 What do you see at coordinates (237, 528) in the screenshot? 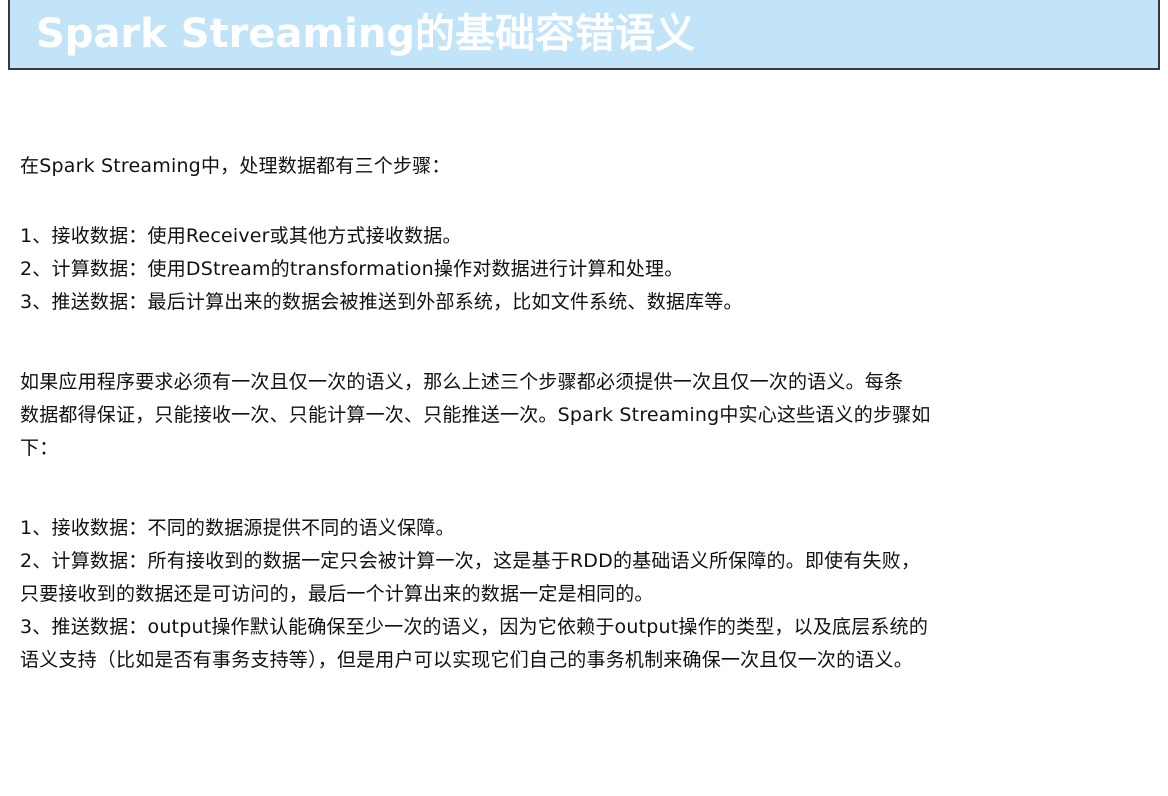
I see `detail-line: 1、接收数据：不同的数据源提供不同的语义保障。` at bounding box center [237, 528].